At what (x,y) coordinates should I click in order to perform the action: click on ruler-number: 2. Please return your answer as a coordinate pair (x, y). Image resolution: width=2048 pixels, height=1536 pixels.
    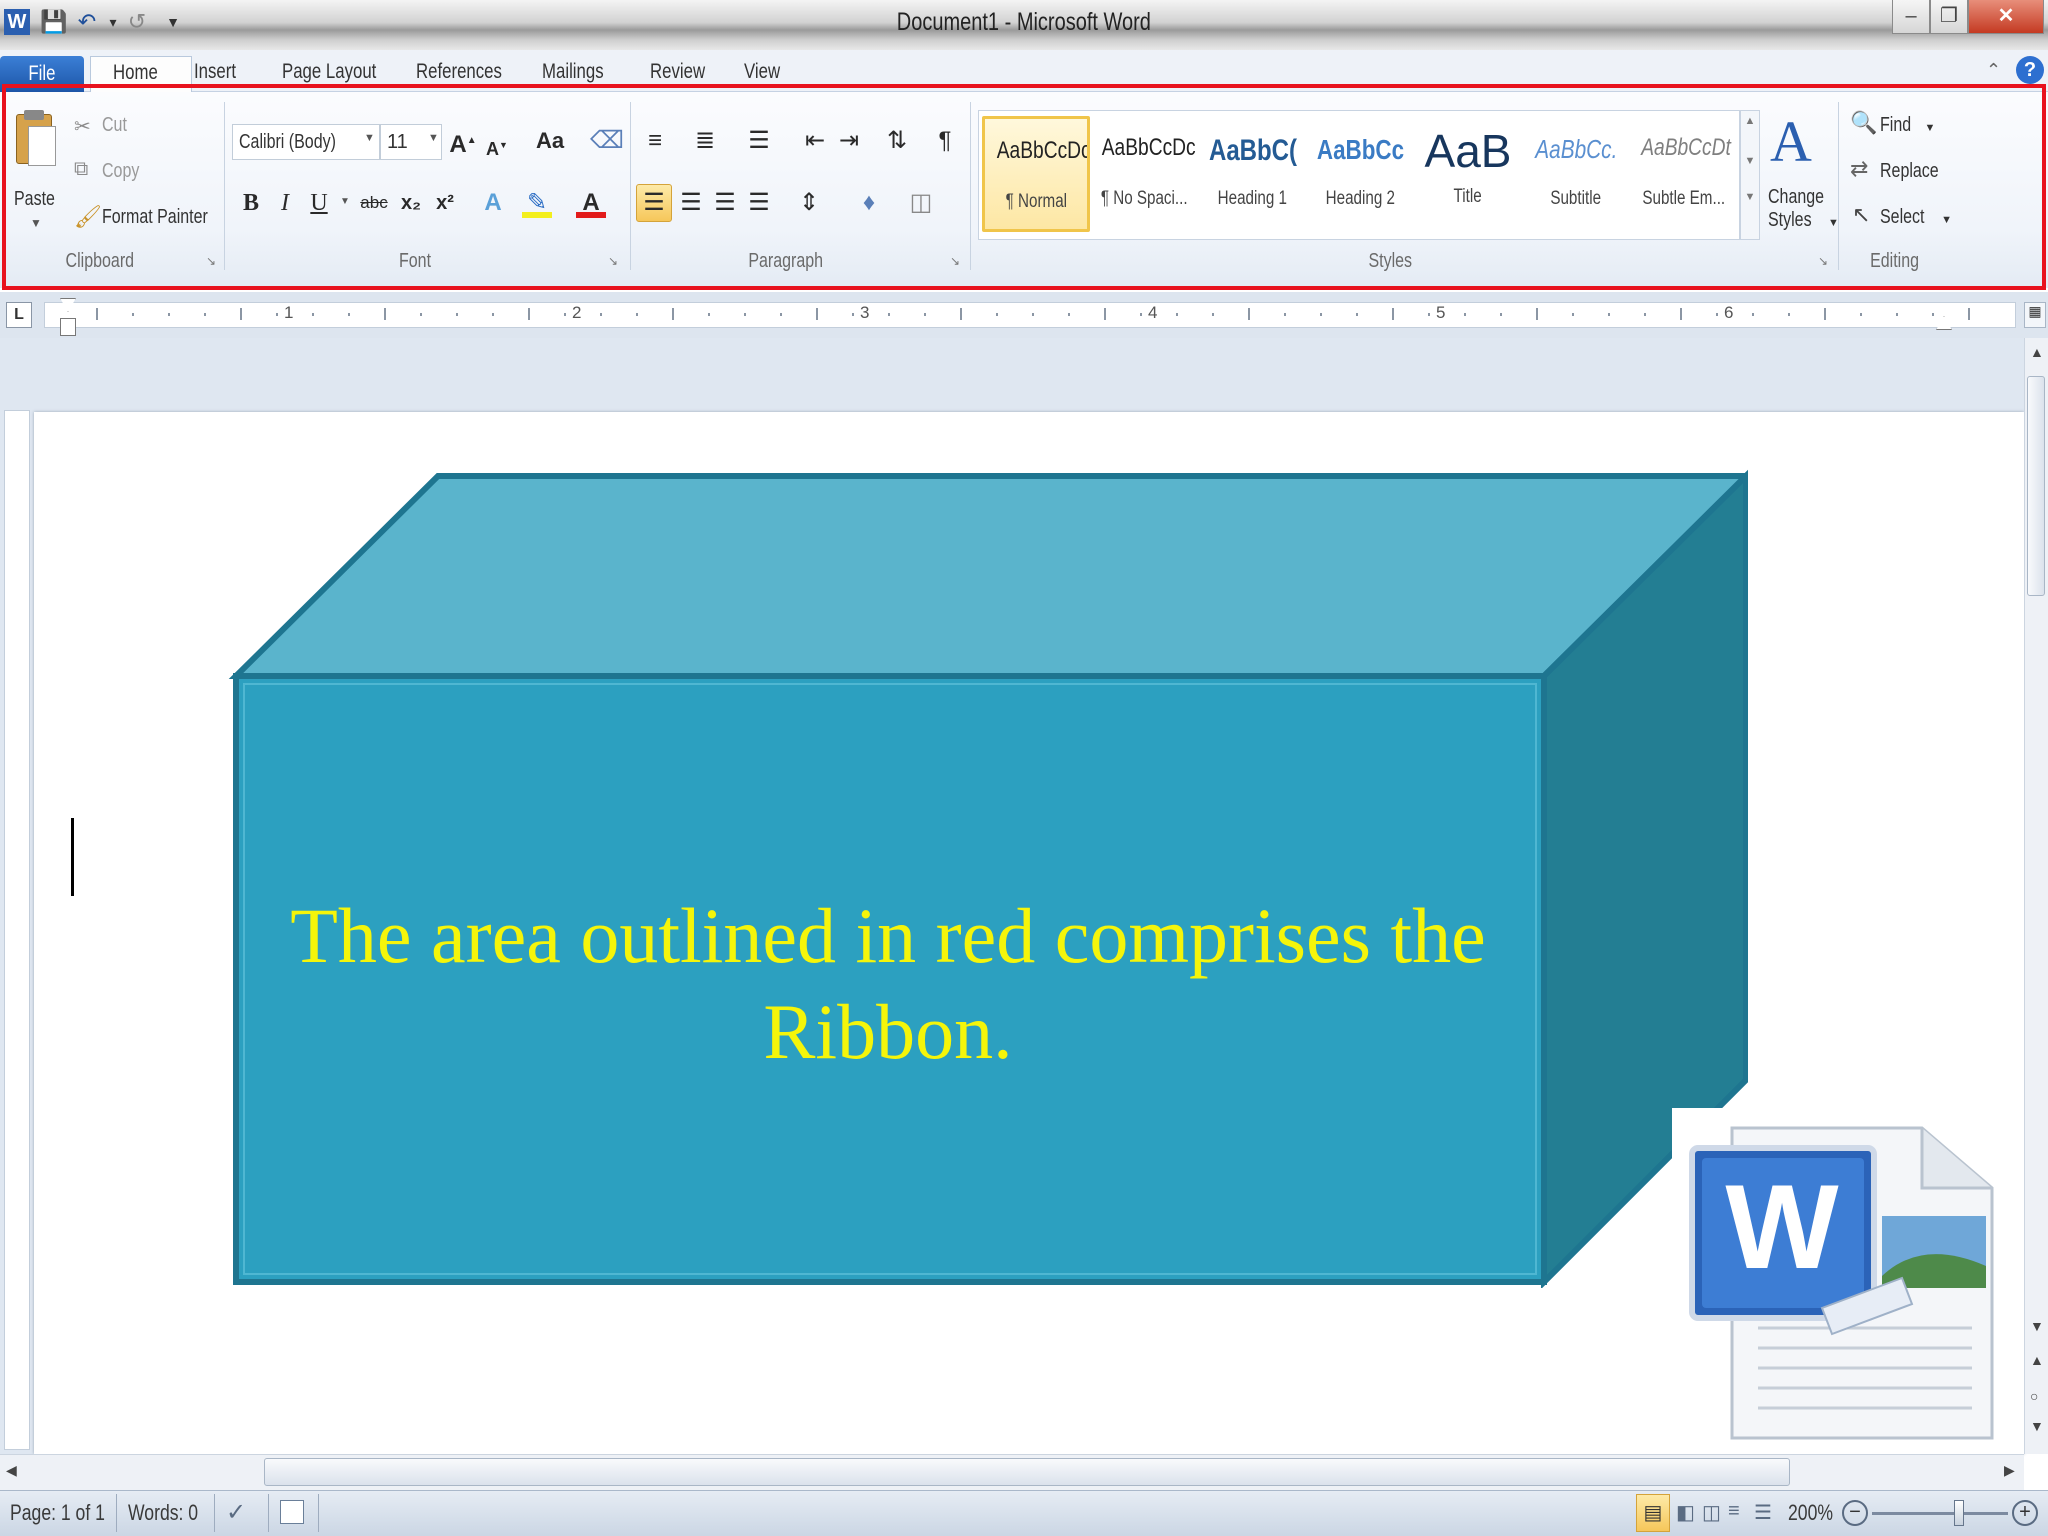
    Looking at the image, I should click on (577, 312).